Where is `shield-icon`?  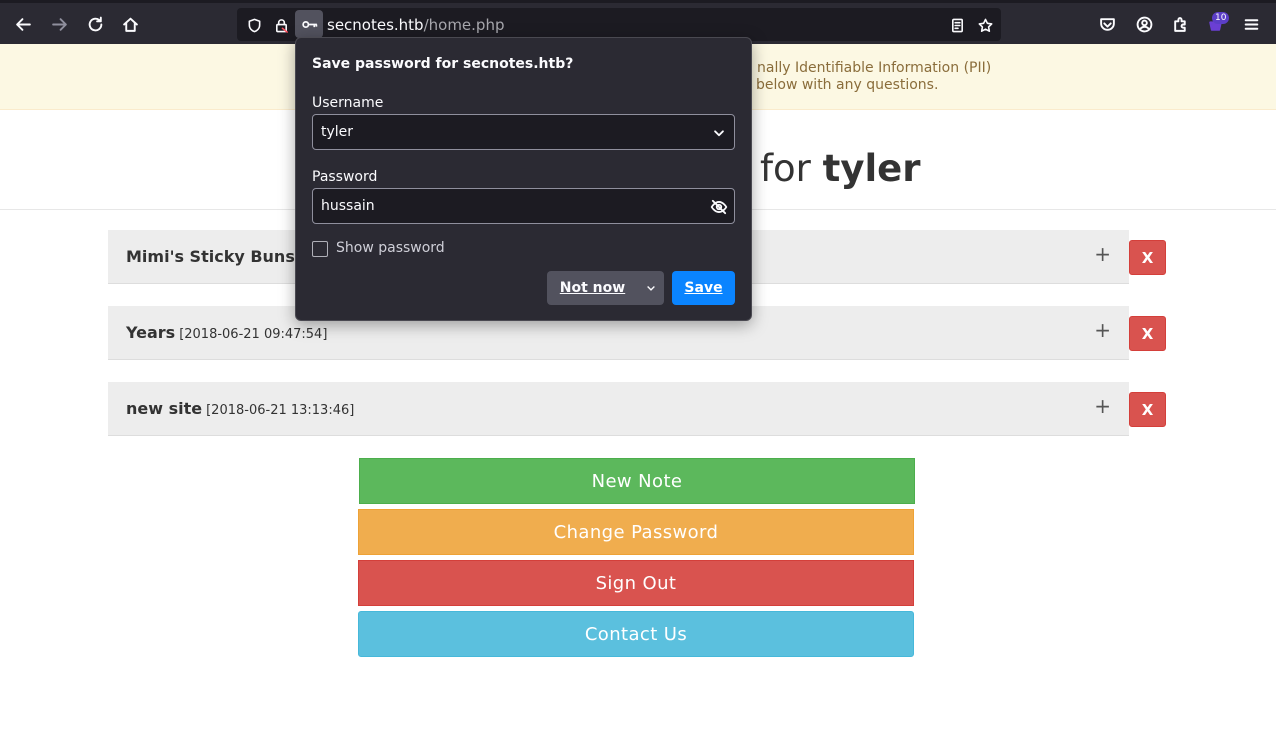
shield-icon is located at coordinates (254, 25).